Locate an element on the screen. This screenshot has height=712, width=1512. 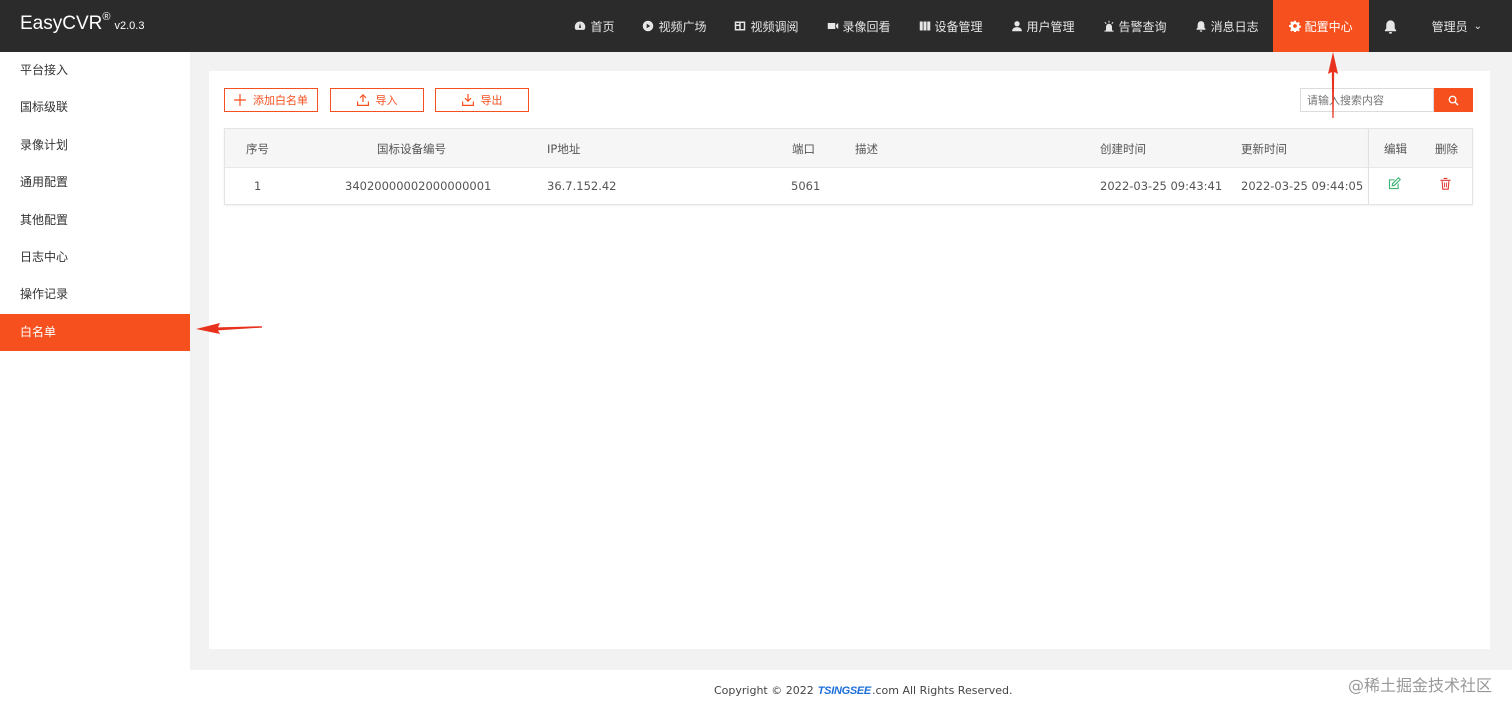
header-delete: 删除 is located at coordinates (1446, 149).